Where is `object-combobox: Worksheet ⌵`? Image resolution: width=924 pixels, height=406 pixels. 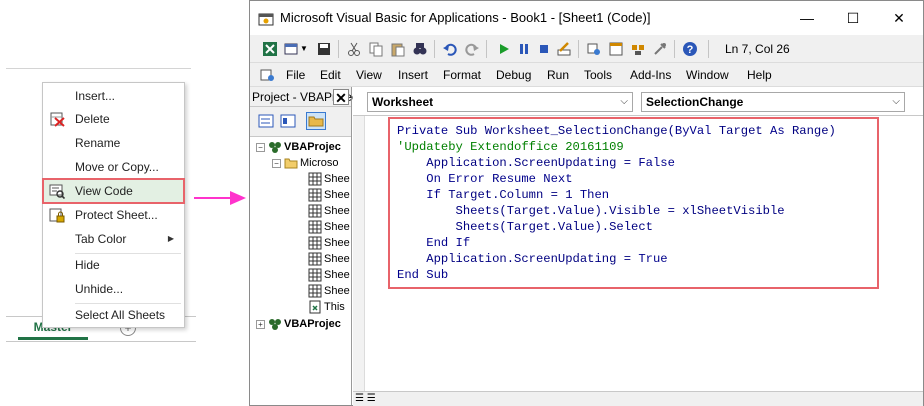
object-combobox: Worksheet ⌵ is located at coordinates (500, 102).